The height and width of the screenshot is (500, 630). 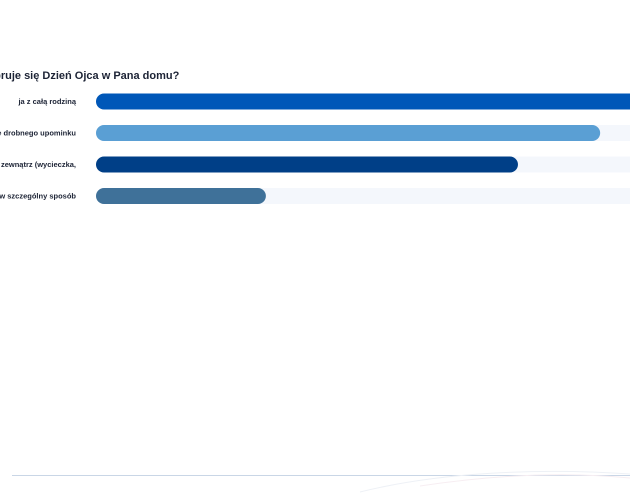 What do you see at coordinates (46, 101) in the screenshot?
I see `category-label: ja z całą rodziną` at bounding box center [46, 101].